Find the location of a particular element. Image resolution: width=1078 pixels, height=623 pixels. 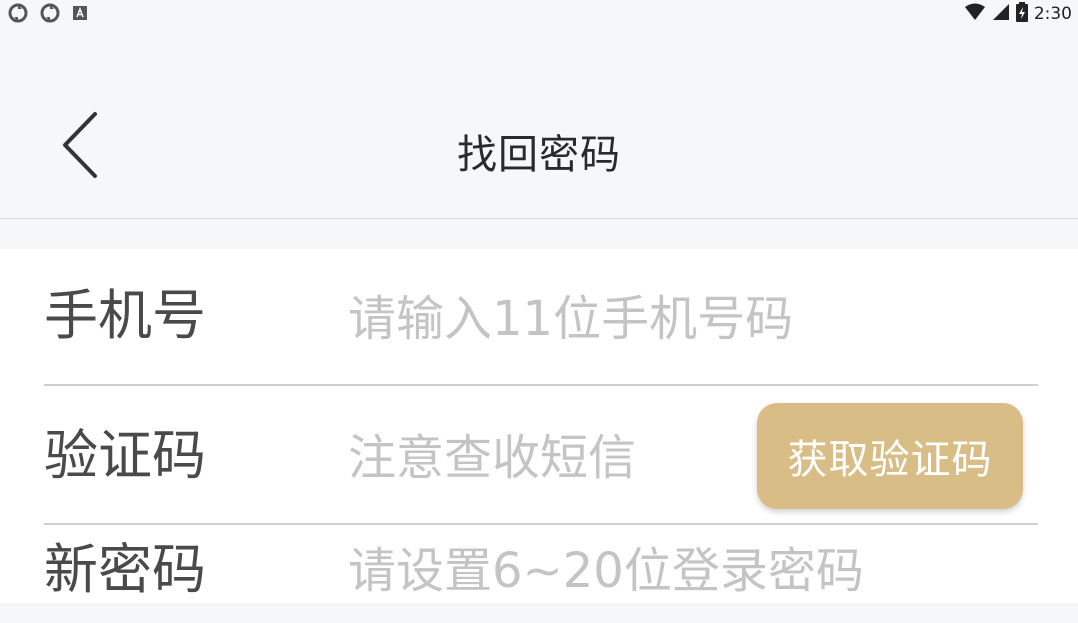

phone-input: 请输入11位手机号码 is located at coordinates (570, 319).